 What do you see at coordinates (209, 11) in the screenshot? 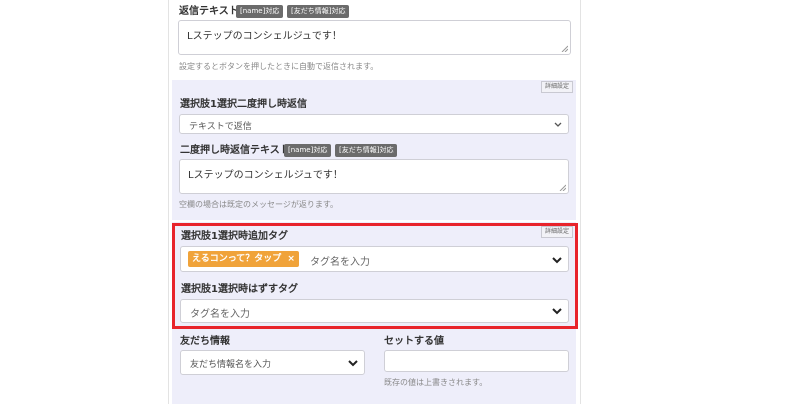
I see `reply-text-label: 返信テキスト` at bounding box center [209, 11].